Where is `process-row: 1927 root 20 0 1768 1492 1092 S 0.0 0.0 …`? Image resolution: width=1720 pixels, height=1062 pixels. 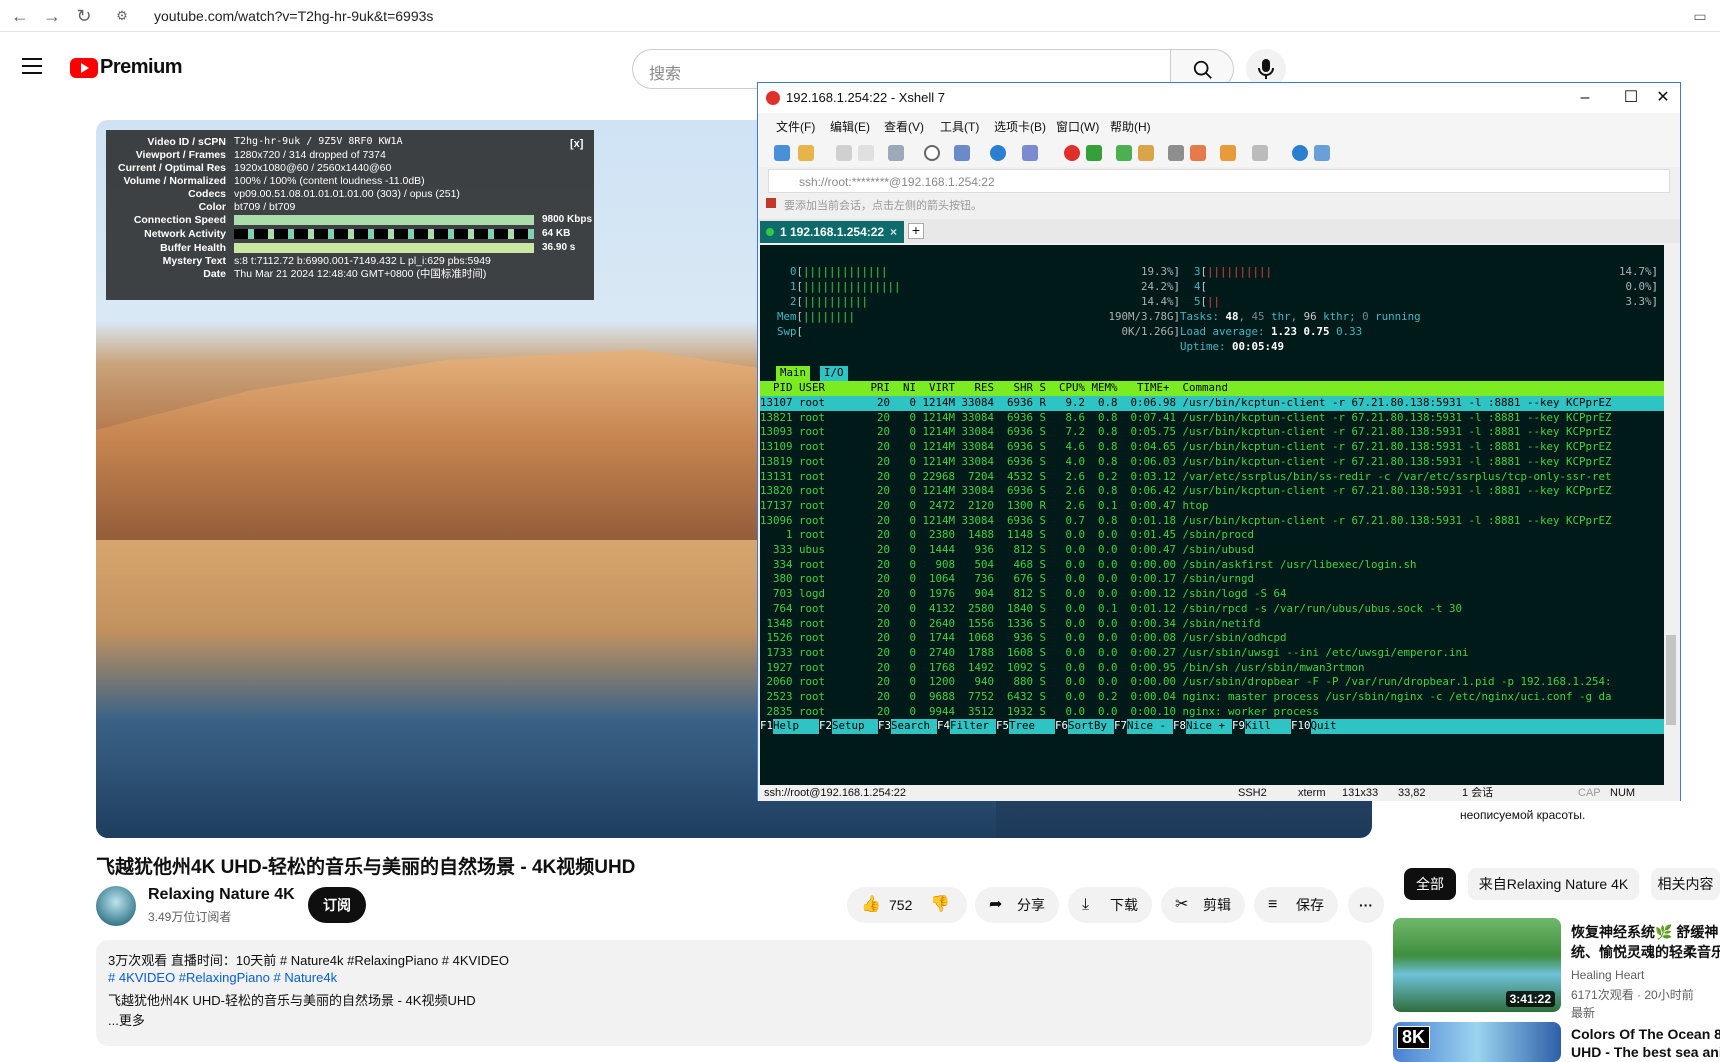 process-row: 1927 root 20 0 1768 1492 1092 S 0.0 0.0 … is located at coordinates (1062, 668).